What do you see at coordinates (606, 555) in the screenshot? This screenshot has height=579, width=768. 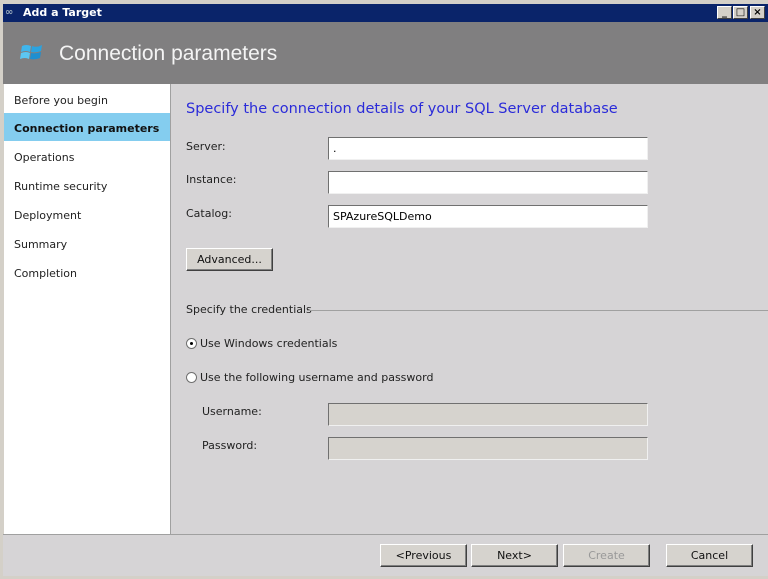 I see `create-button: Create` at bounding box center [606, 555].